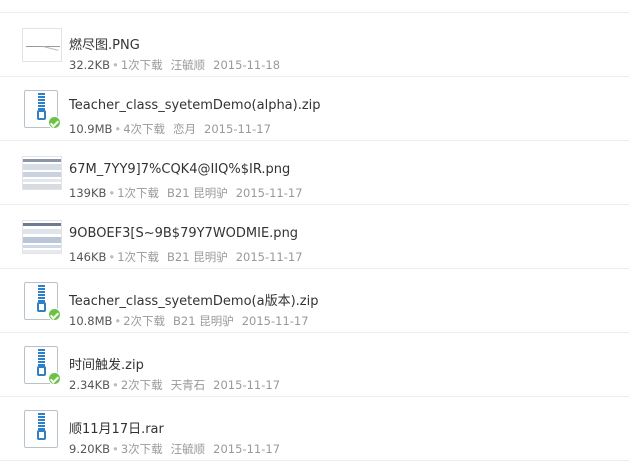  I want to click on file-meta: 9.20KB • 3次下载 汪毓顺 2015-11-17, so click(174, 449).